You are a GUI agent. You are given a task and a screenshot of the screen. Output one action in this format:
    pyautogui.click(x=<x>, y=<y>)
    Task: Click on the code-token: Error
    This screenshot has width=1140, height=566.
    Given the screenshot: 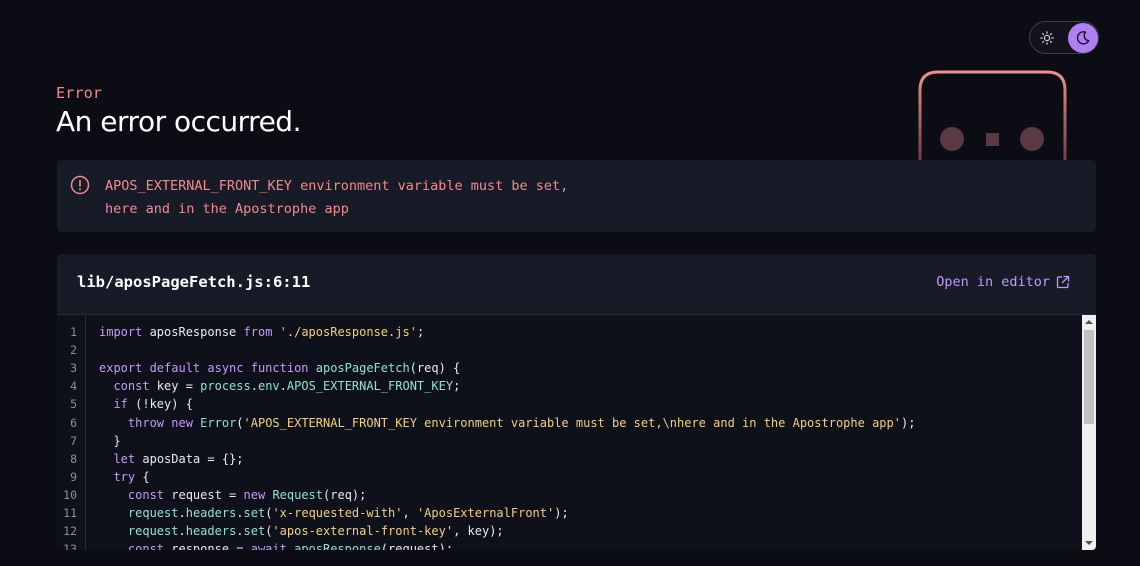 What is the action you would take?
    pyautogui.click(x=218, y=422)
    